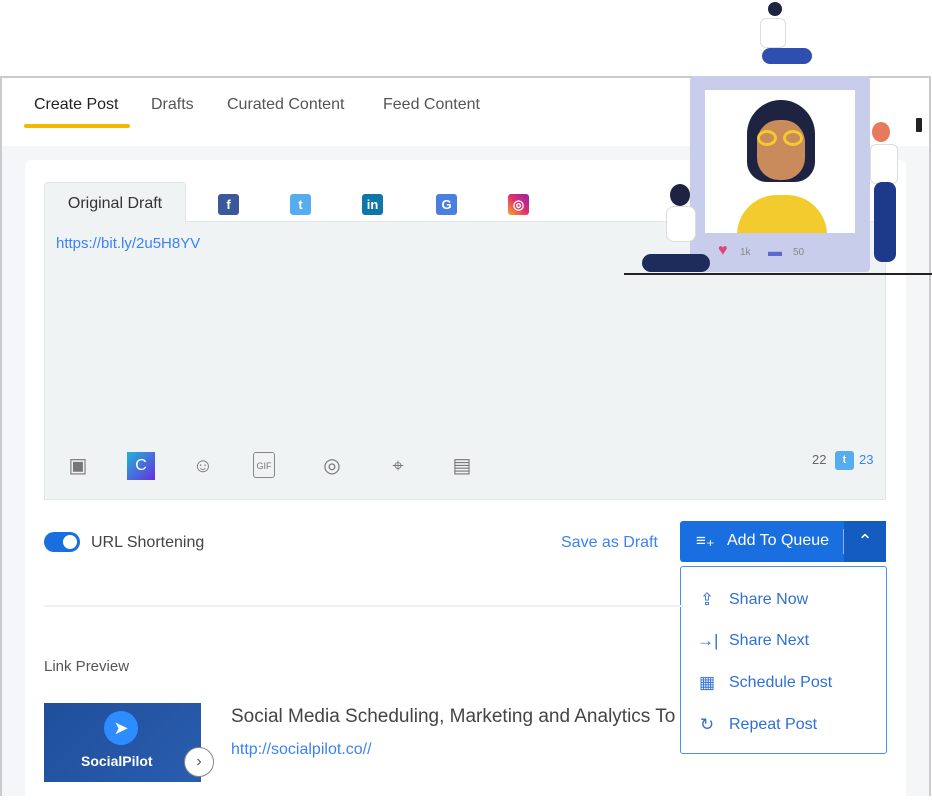 The height and width of the screenshot is (800, 932). I want to click on menu-item-repeat-post: ↻ Repeat Post, so click(757, 725).